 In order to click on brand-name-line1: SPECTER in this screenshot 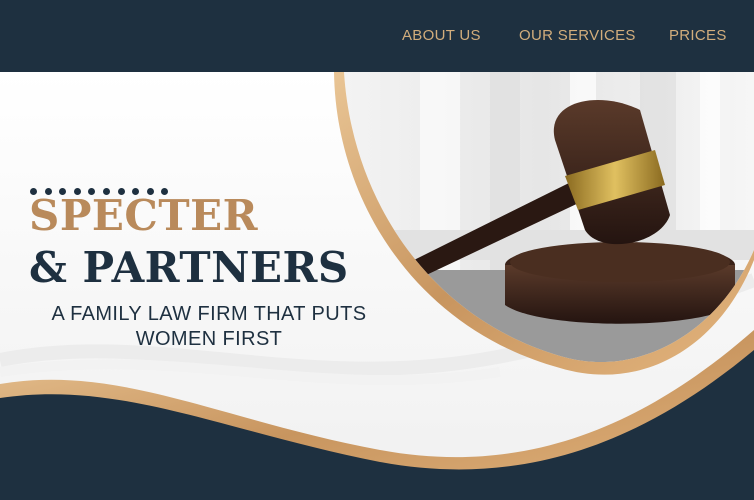, I will do `click(144, 215)`.